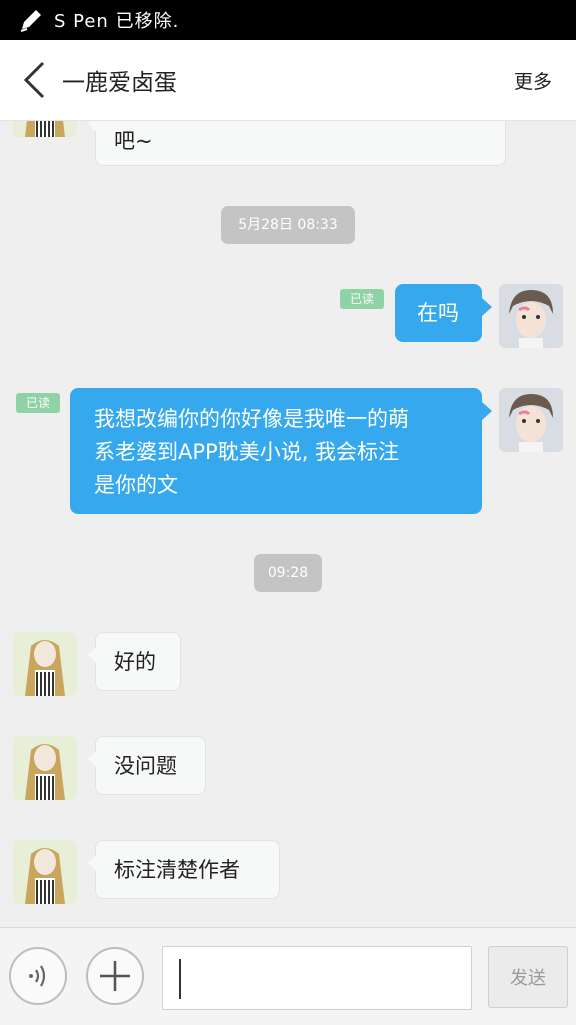 The width and height of the screenshot is (576, 1025). I want to click on chevron-left-icon, so click(34, 80).